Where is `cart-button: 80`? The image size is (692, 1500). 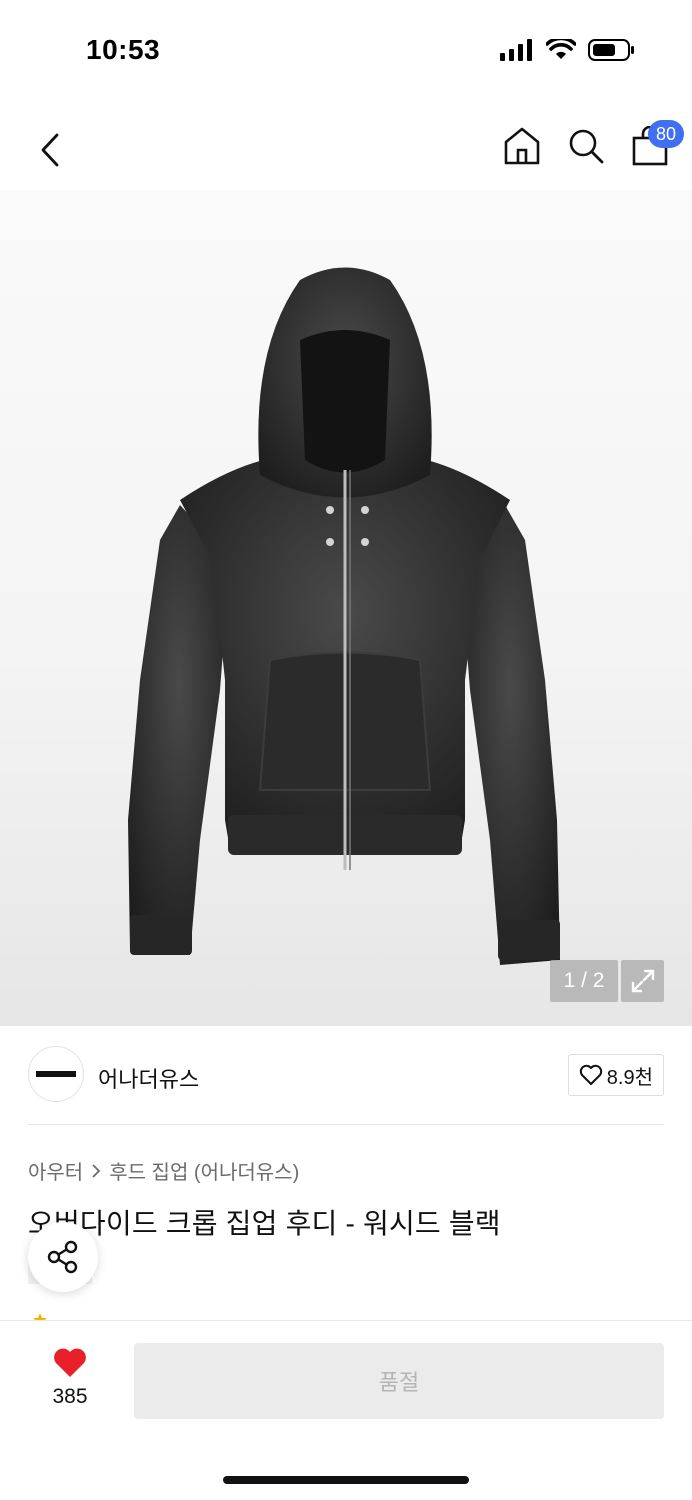 cart-button: 80 is located at coordinates (657, 144).